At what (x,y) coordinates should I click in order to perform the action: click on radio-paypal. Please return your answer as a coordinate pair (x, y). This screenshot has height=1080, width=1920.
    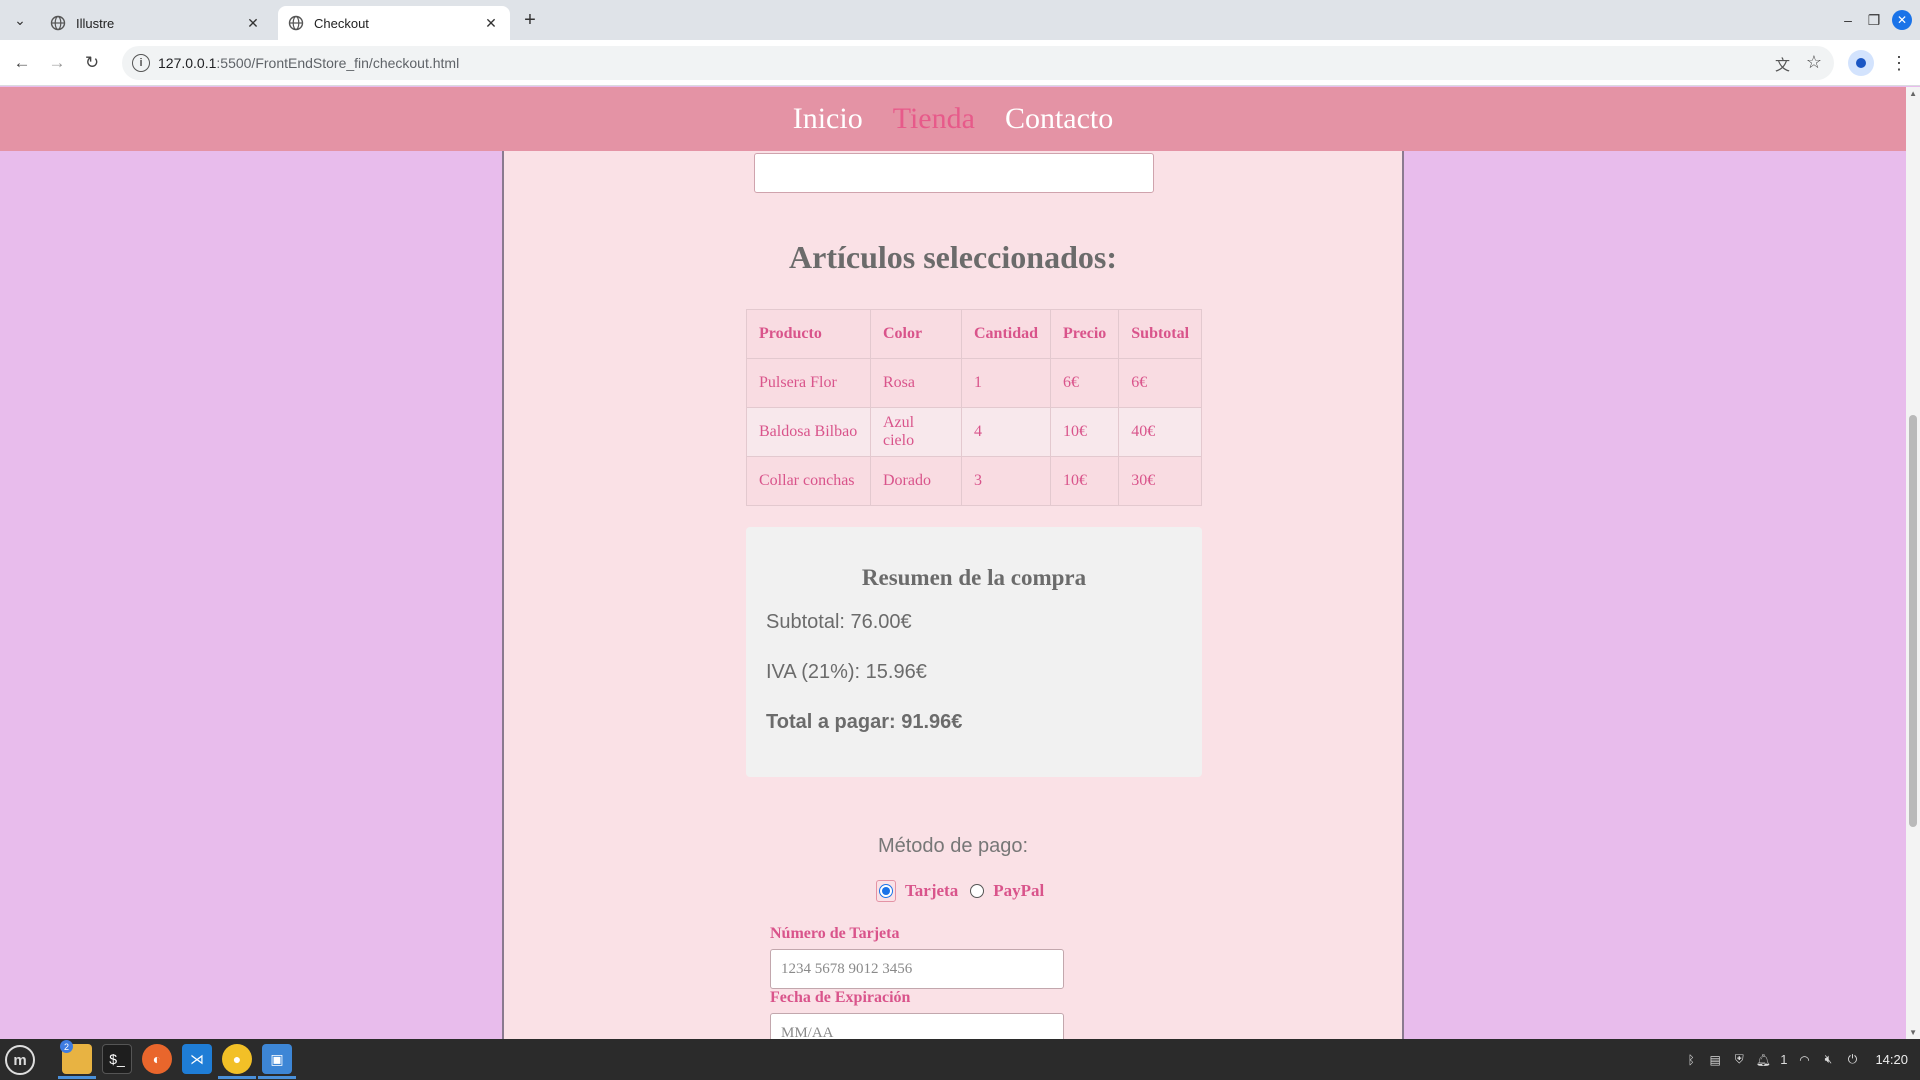
    Looking at the image, I should click on (977, 891).